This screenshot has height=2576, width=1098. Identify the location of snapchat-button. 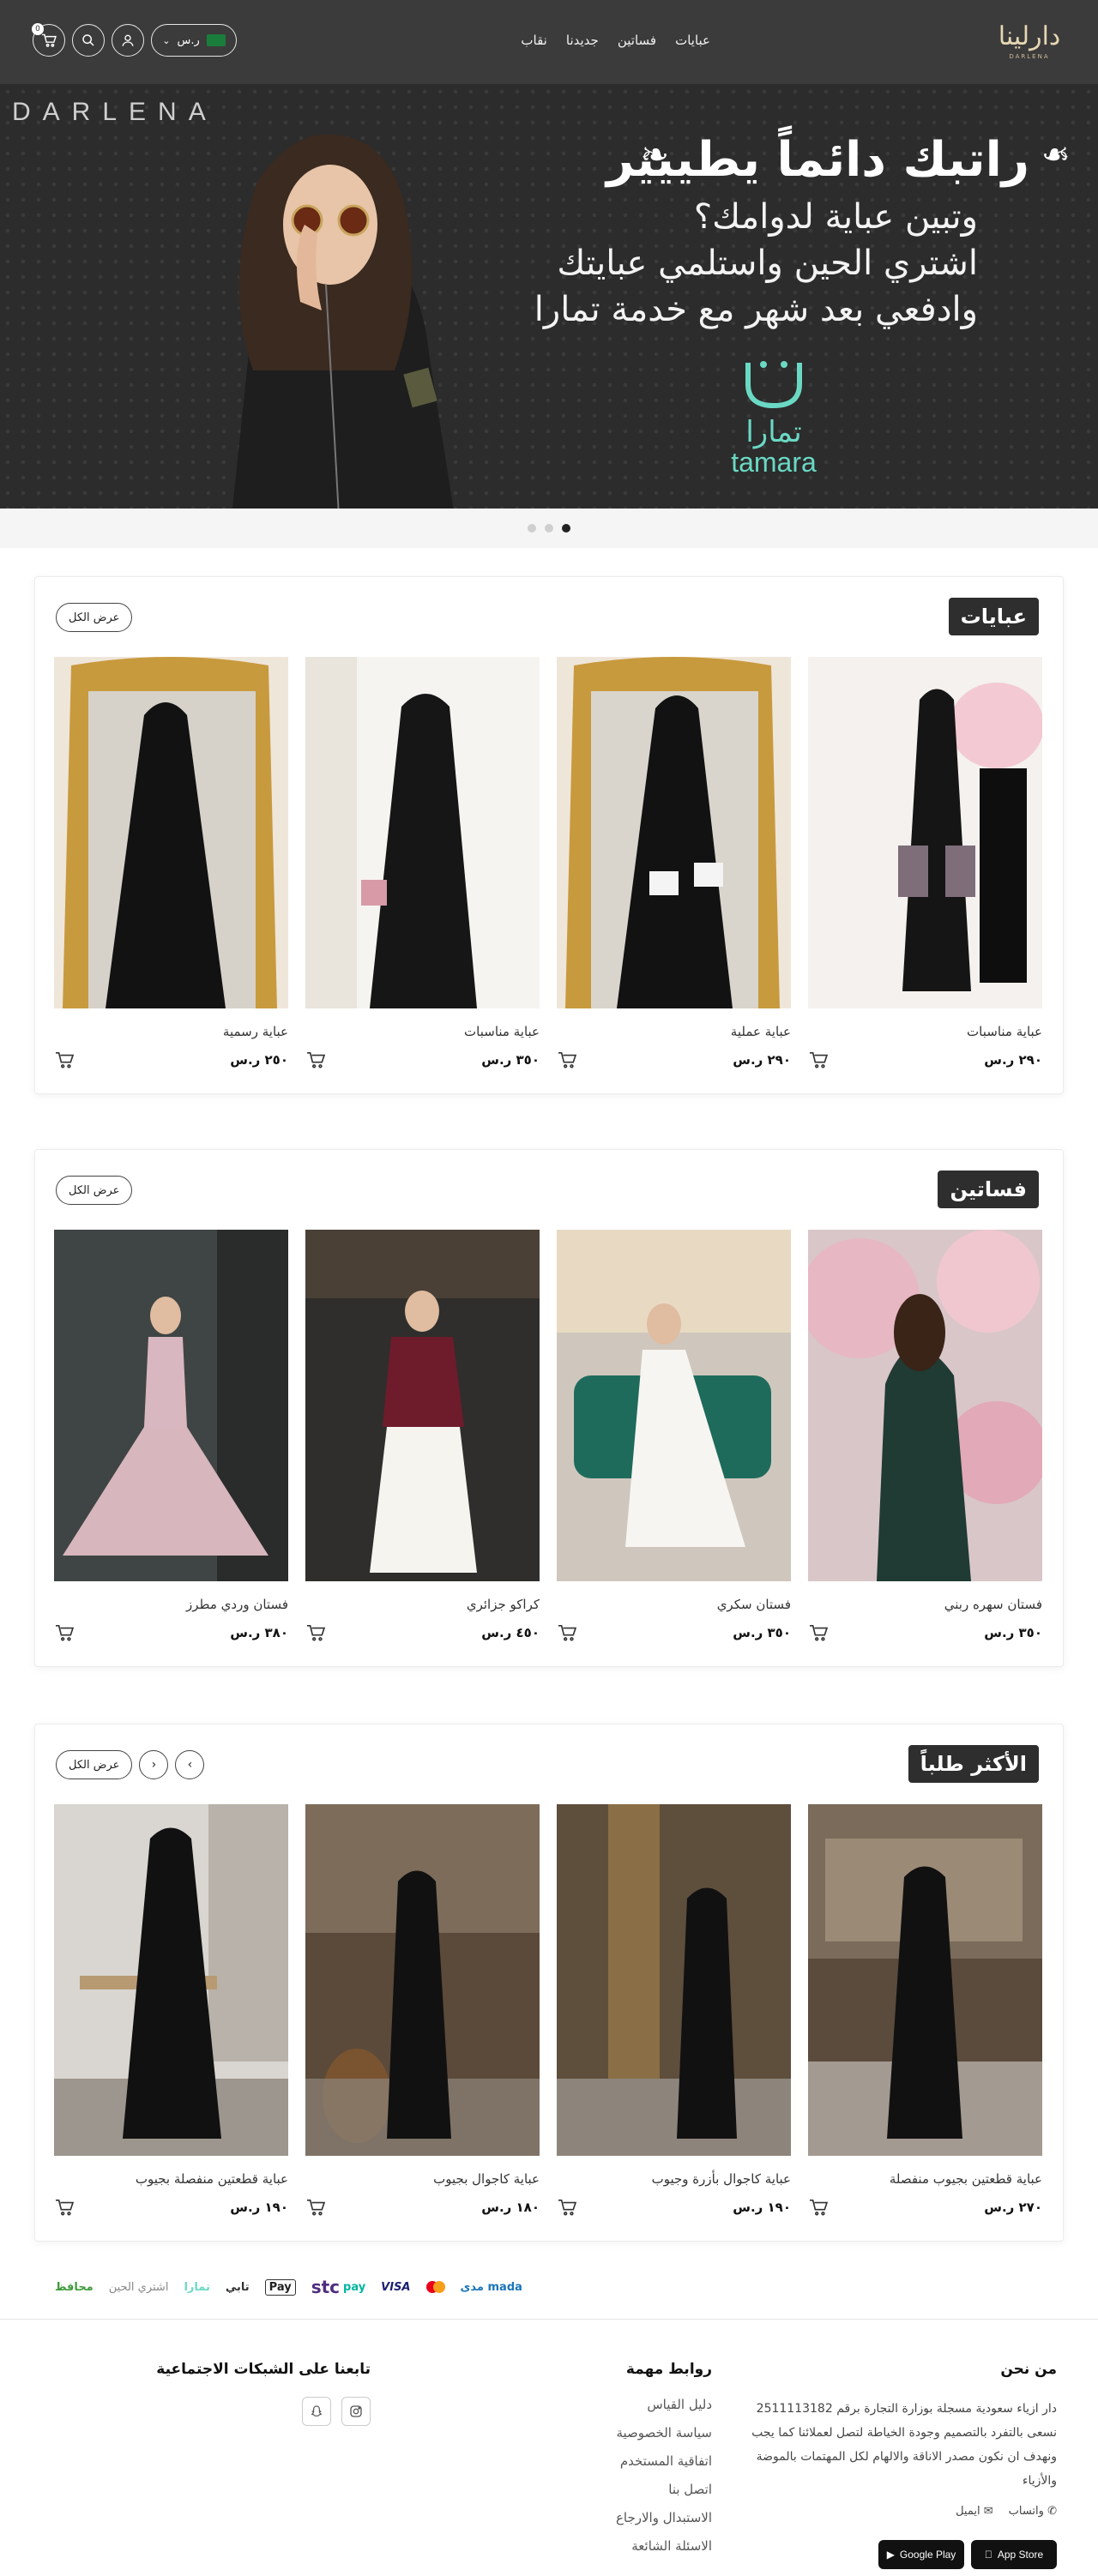
(317, 2411).